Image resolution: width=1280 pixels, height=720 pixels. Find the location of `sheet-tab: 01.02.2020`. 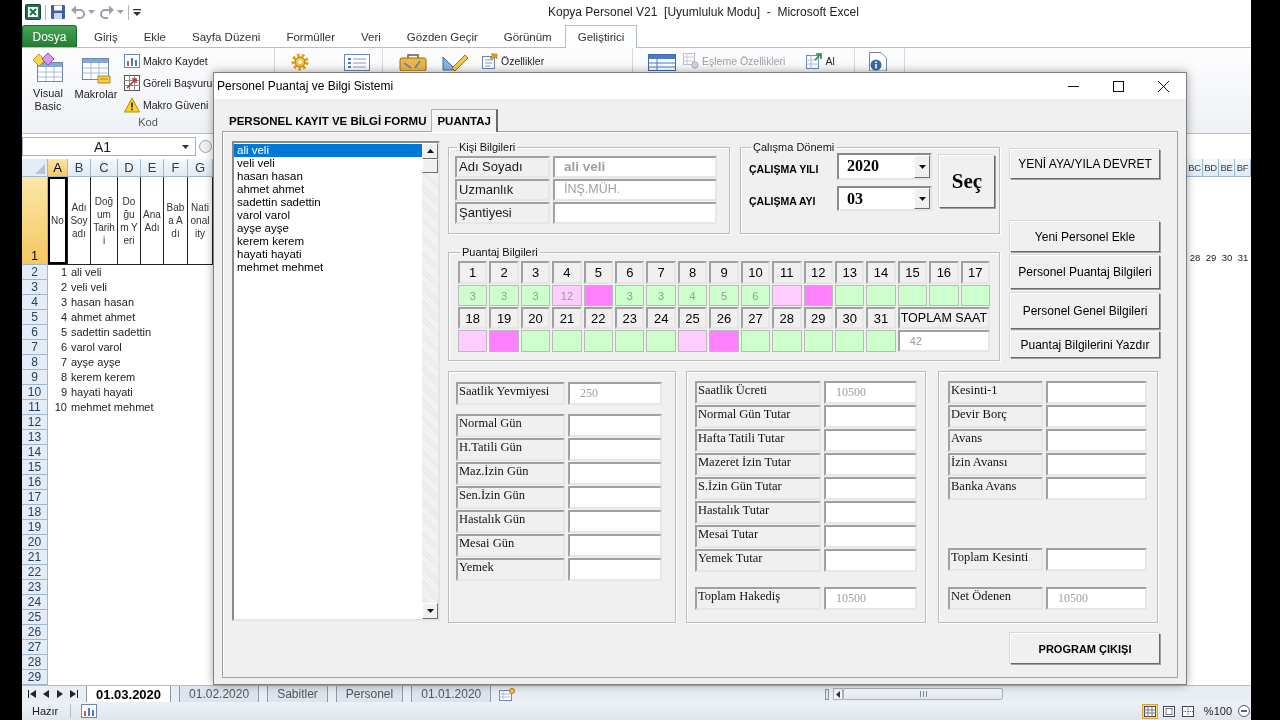

sheet-tab: 01.02.2020 is located at coordinates (219, 694).